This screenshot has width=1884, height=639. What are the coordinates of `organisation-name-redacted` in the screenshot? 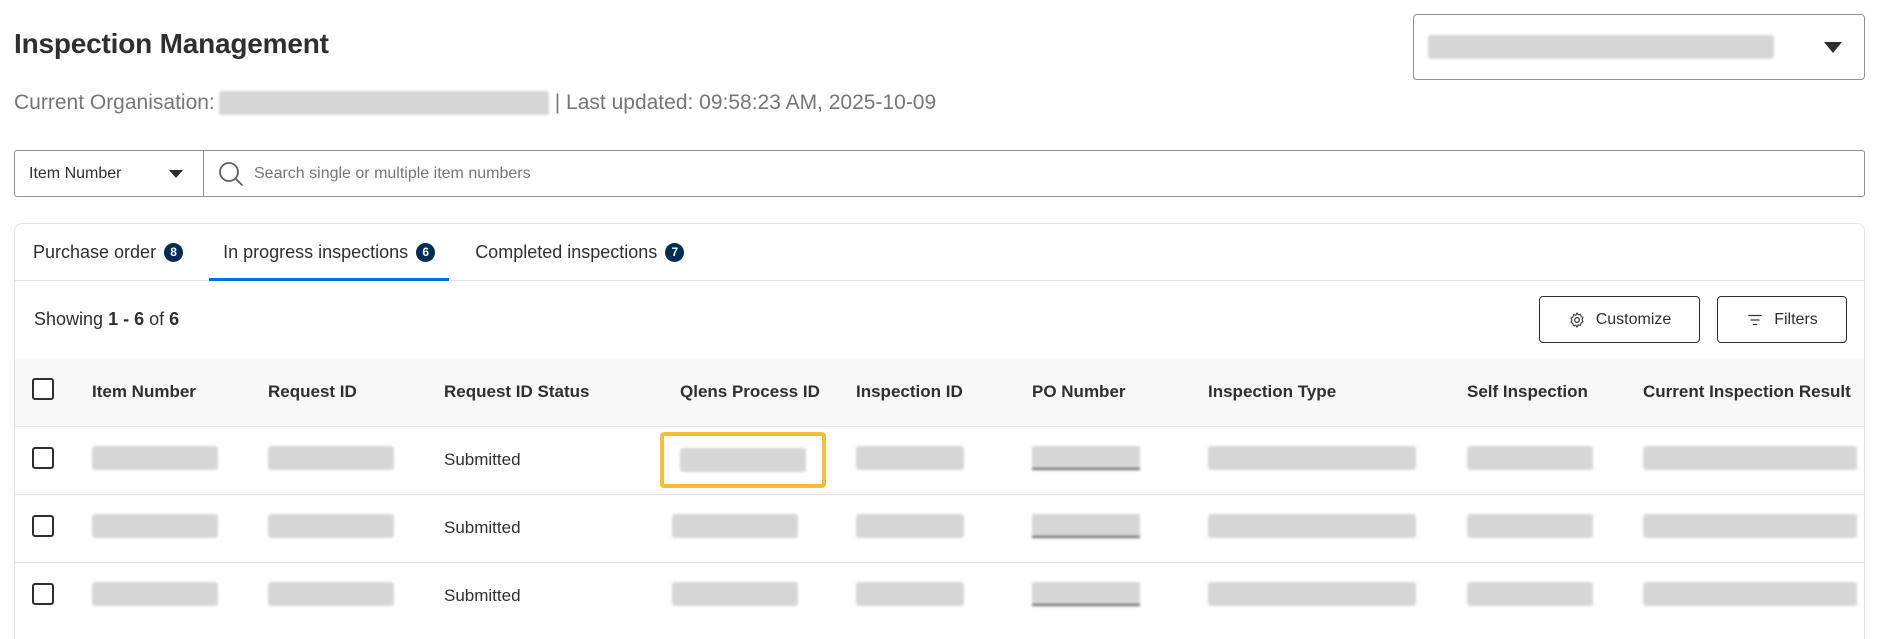 It's located at (1601, 47).